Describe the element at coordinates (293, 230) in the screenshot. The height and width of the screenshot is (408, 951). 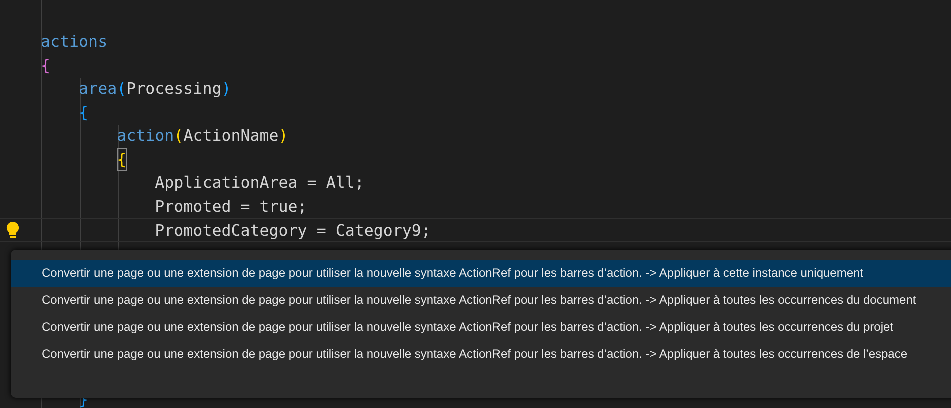
I see `code-text: PromotedCategory = Category9;` at that location.